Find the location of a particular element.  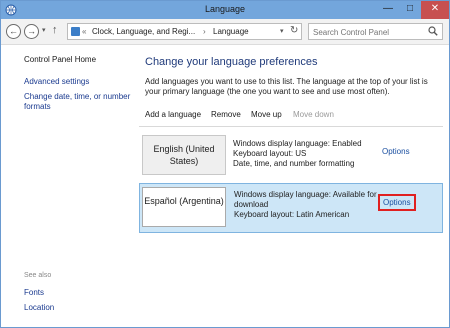

location-link: Location is located at coordinates (39, 307).